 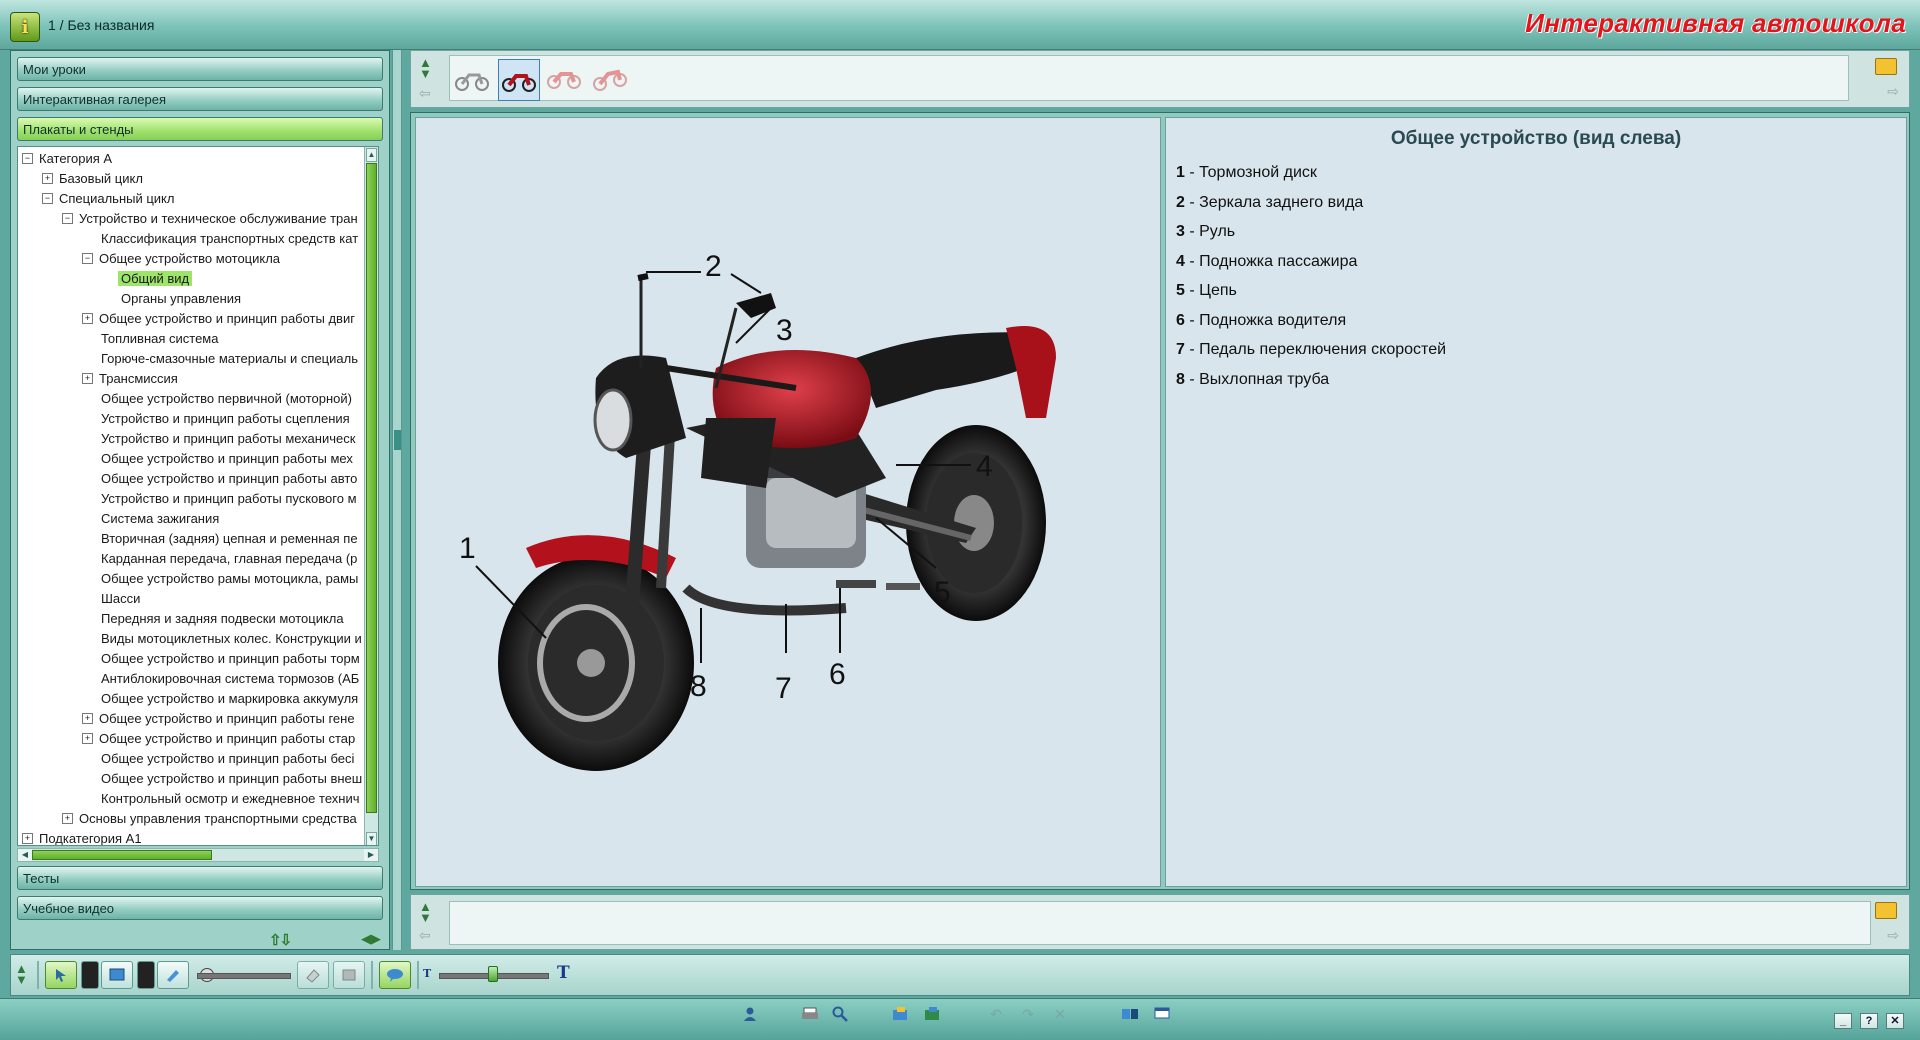 What do you see at coordinates (200, 69) in the screenshot?
I see `my-lessons-button: Мои уроки` at bounding box center [200, 69].